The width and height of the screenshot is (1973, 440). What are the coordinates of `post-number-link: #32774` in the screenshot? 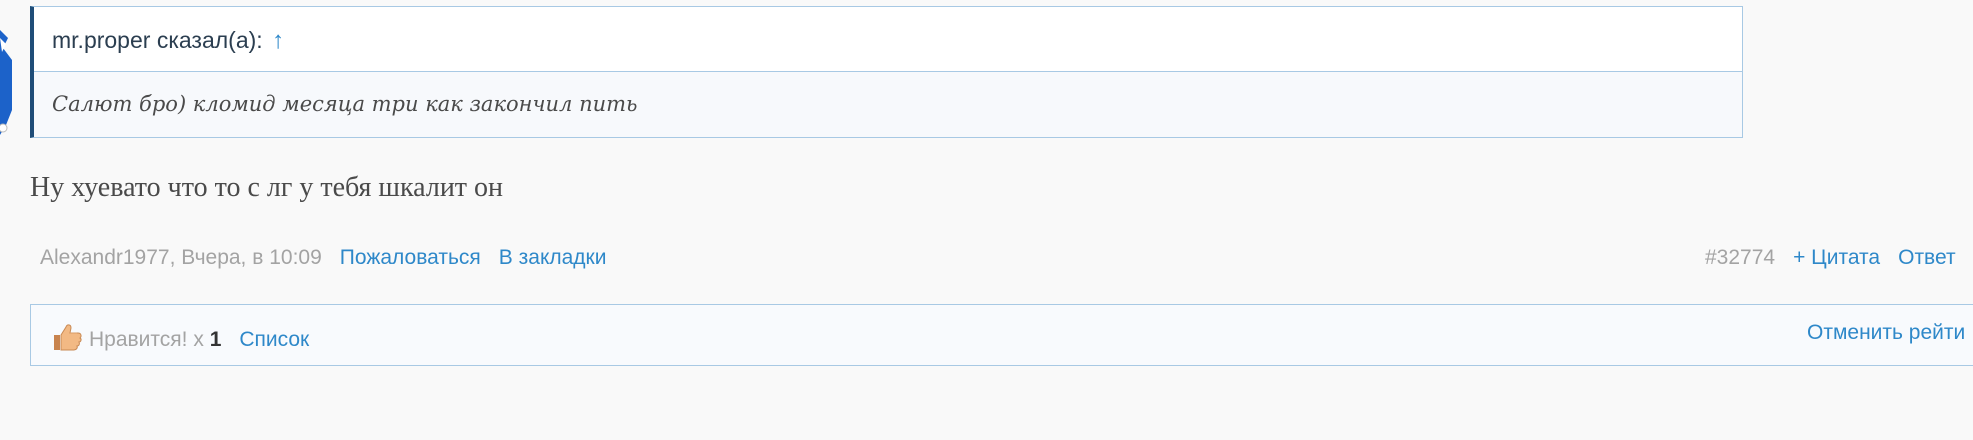 It's located at (1740, 257).